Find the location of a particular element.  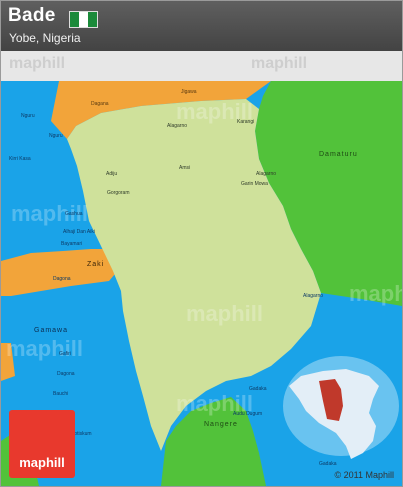

place-label: Amsi is located at coordinates (185, 168).